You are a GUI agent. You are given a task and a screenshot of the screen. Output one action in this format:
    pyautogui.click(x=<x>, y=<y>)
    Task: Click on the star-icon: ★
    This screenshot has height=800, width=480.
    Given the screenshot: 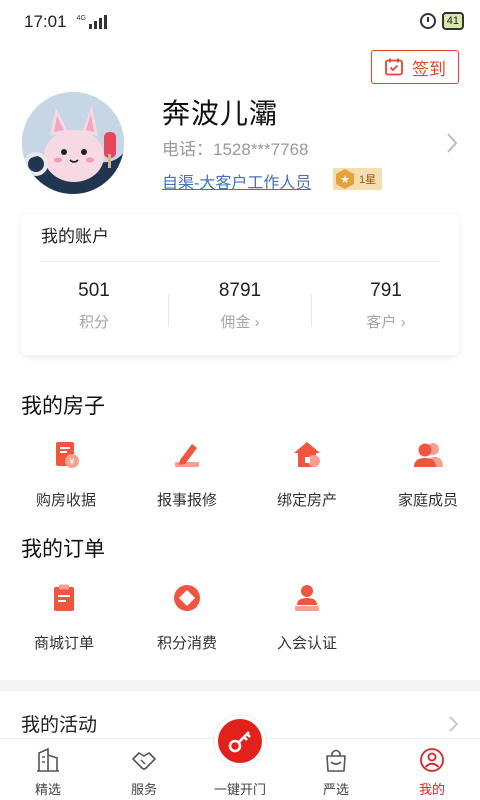 What is the action you would take?
    pyautogui.click(x=345, y=179)
    